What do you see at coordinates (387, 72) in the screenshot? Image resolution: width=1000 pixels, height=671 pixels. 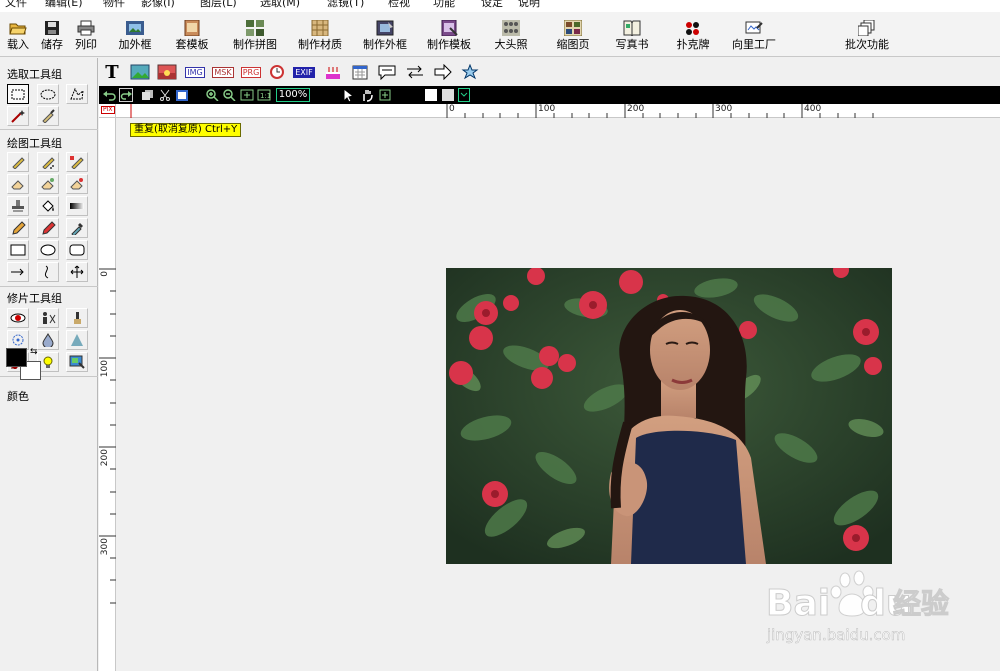 I see `speech-bubble-button` at bounding box center [387, 72].